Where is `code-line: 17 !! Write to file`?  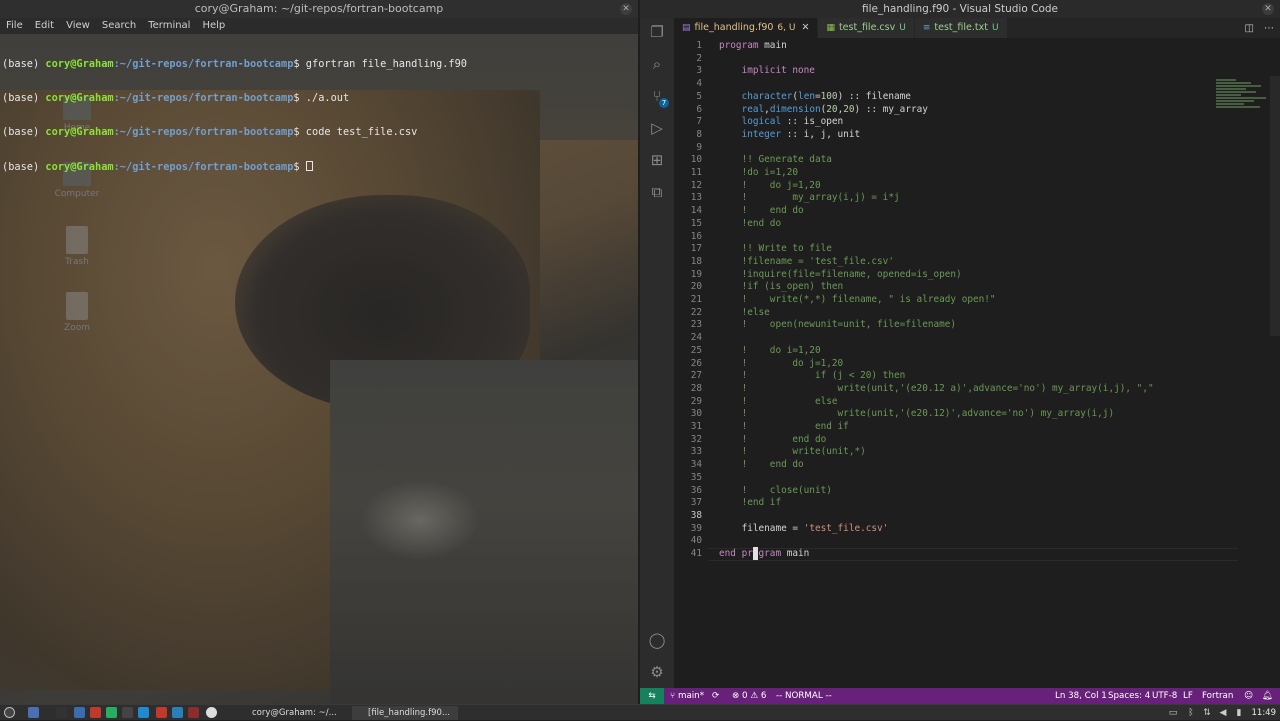 code-line: 17 !! Write to file is located at coordinates (944, 249).